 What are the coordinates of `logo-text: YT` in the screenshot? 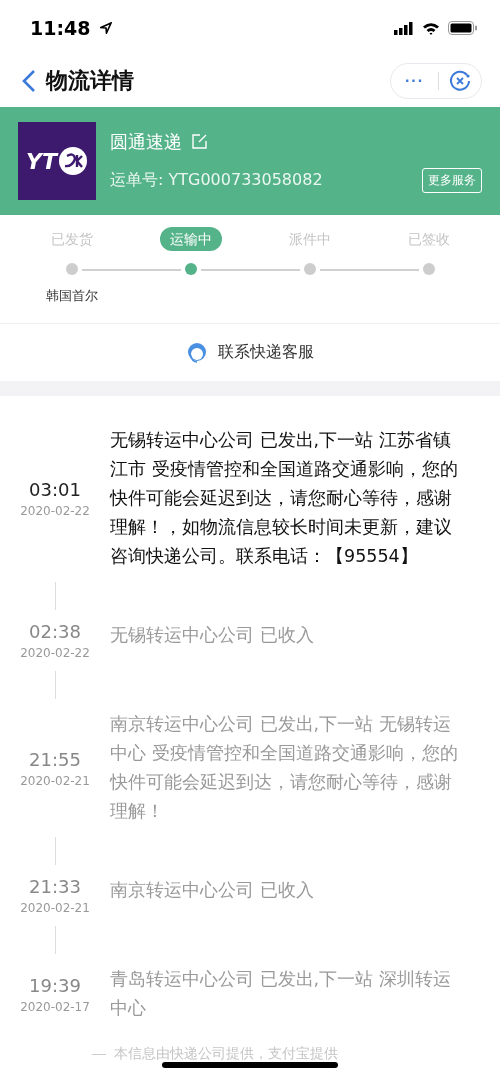 It's located at (41, 161).